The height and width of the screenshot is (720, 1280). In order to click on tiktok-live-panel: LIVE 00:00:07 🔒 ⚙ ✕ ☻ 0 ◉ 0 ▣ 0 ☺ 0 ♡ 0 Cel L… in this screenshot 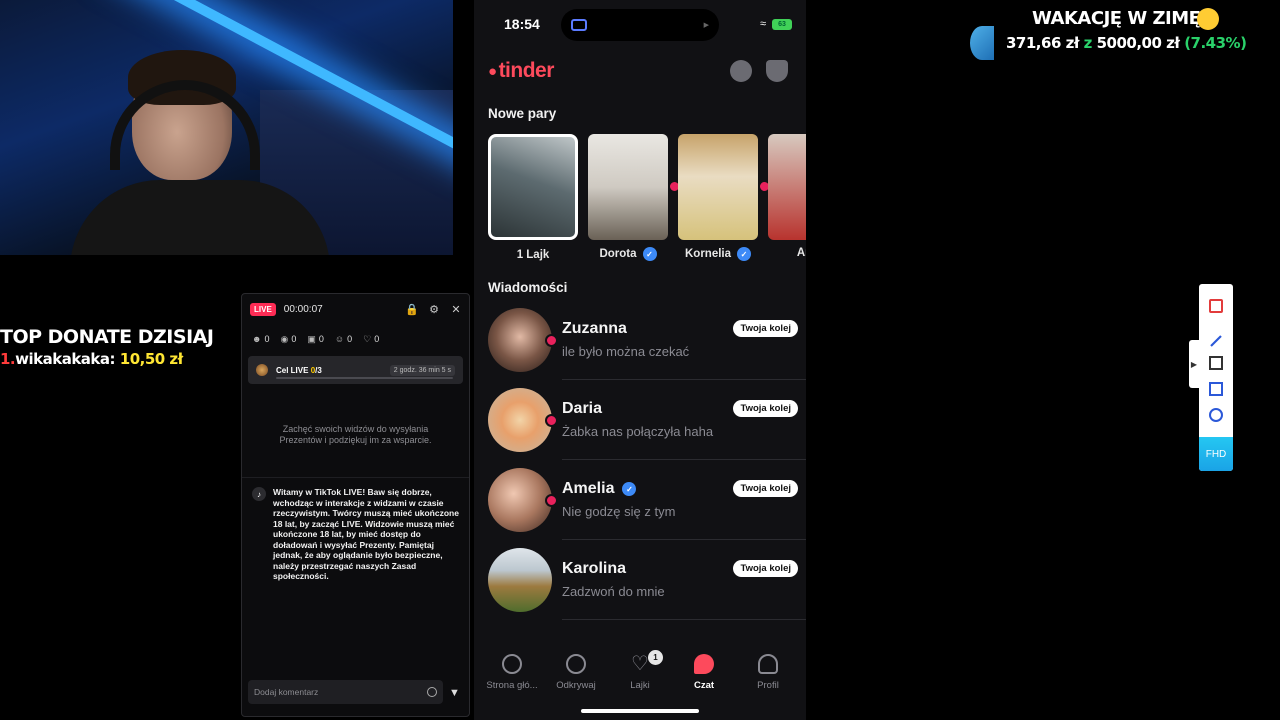, I will do `click(355, 505)`.